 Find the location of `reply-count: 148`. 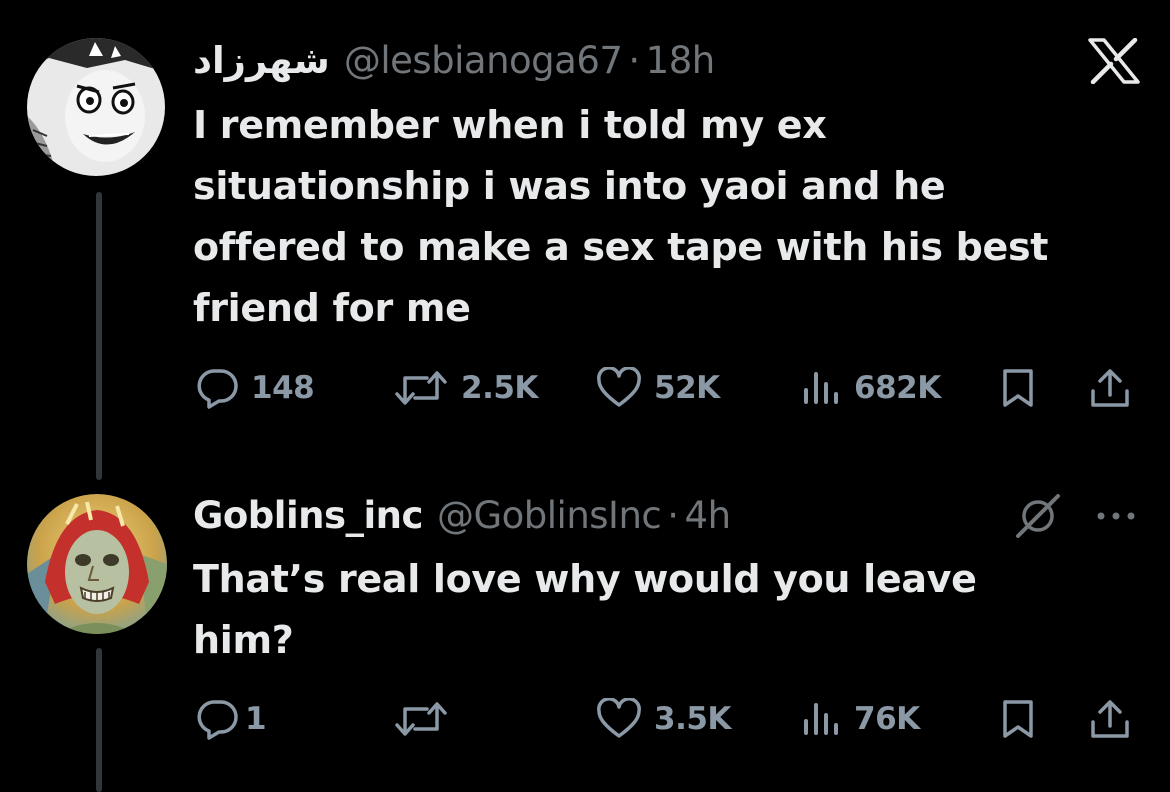

reply-count: 148 is located at coordinates (283, 388).